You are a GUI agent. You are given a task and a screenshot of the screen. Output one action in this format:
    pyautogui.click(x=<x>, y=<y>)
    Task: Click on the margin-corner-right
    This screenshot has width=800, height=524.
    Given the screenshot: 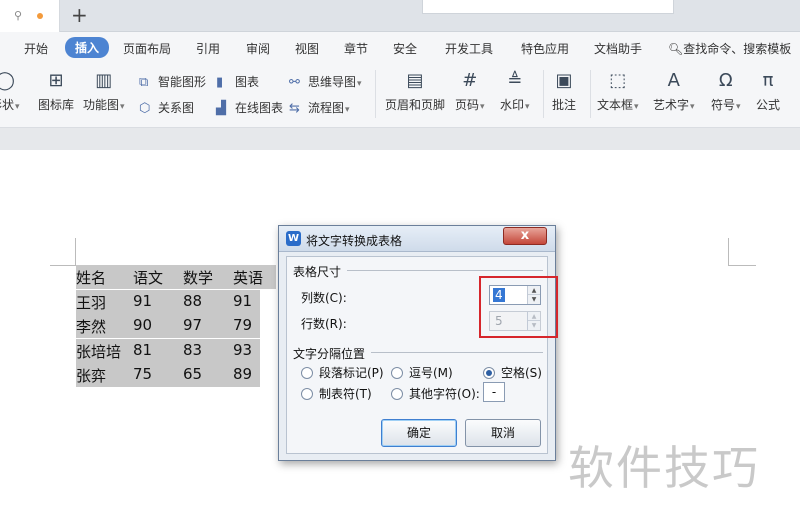 What is the action you would take?
    pyautogui.click(x=742, y=252)
    